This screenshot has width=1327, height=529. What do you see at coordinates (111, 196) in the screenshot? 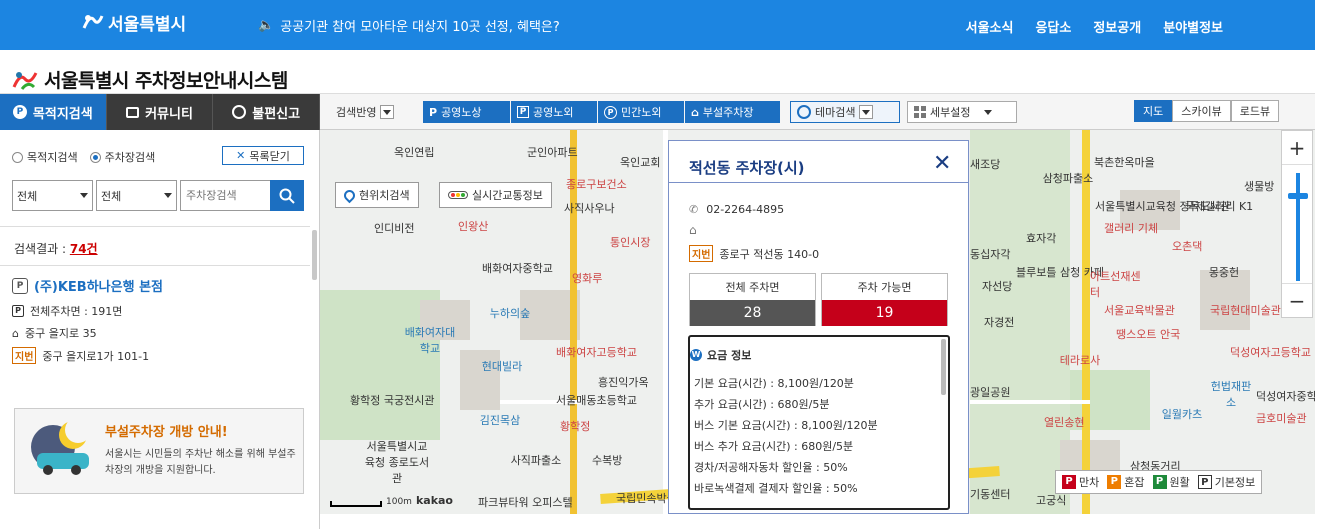
I see `select-value: 전체` at bounding box center [111, 196].